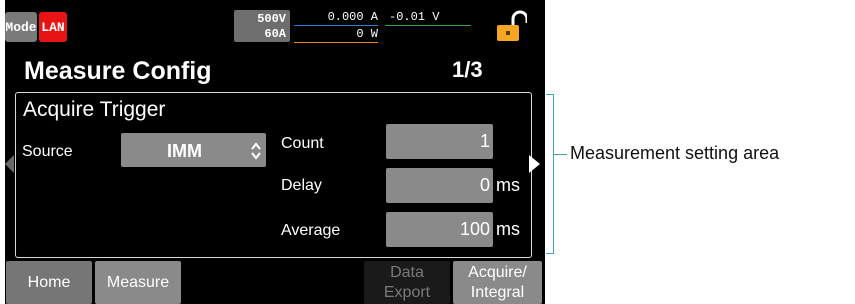 This screenshot has width=855, height=304. I want to click on source-label: Source, so click(47, 151).